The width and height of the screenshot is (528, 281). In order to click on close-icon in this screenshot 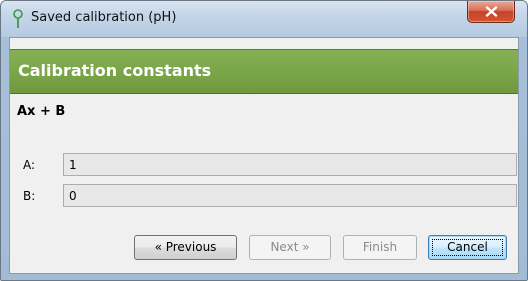, I will do `click(491, 11)`.